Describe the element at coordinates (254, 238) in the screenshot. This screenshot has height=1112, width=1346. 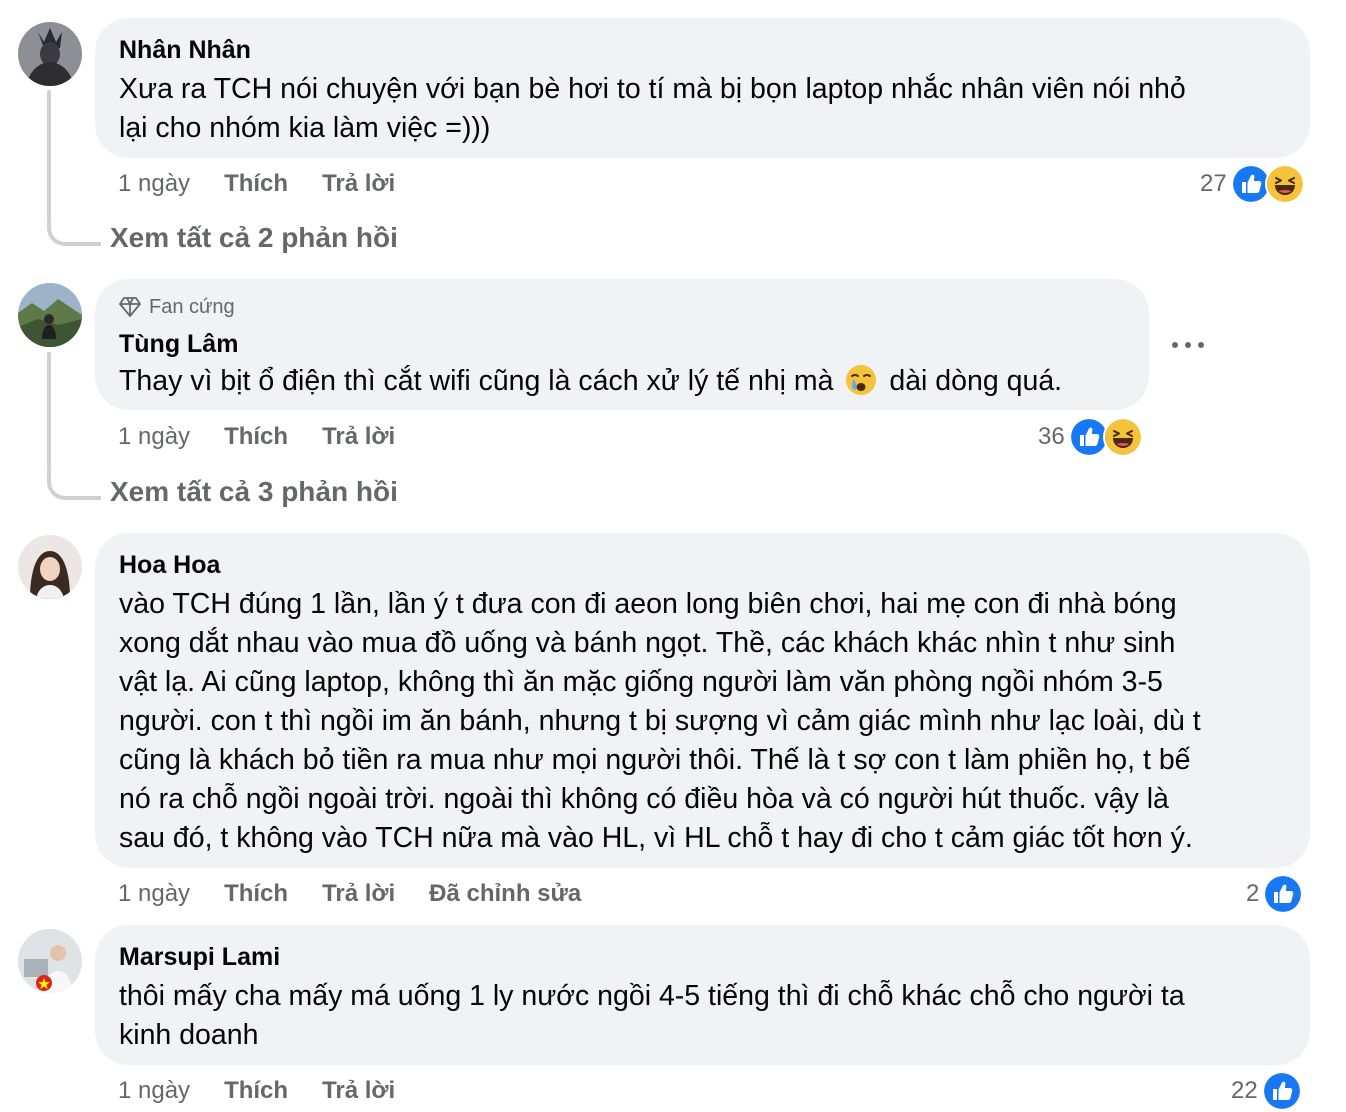
I see `see-all-replies-link: Xem tất cả 2 phản hồi` at that location.